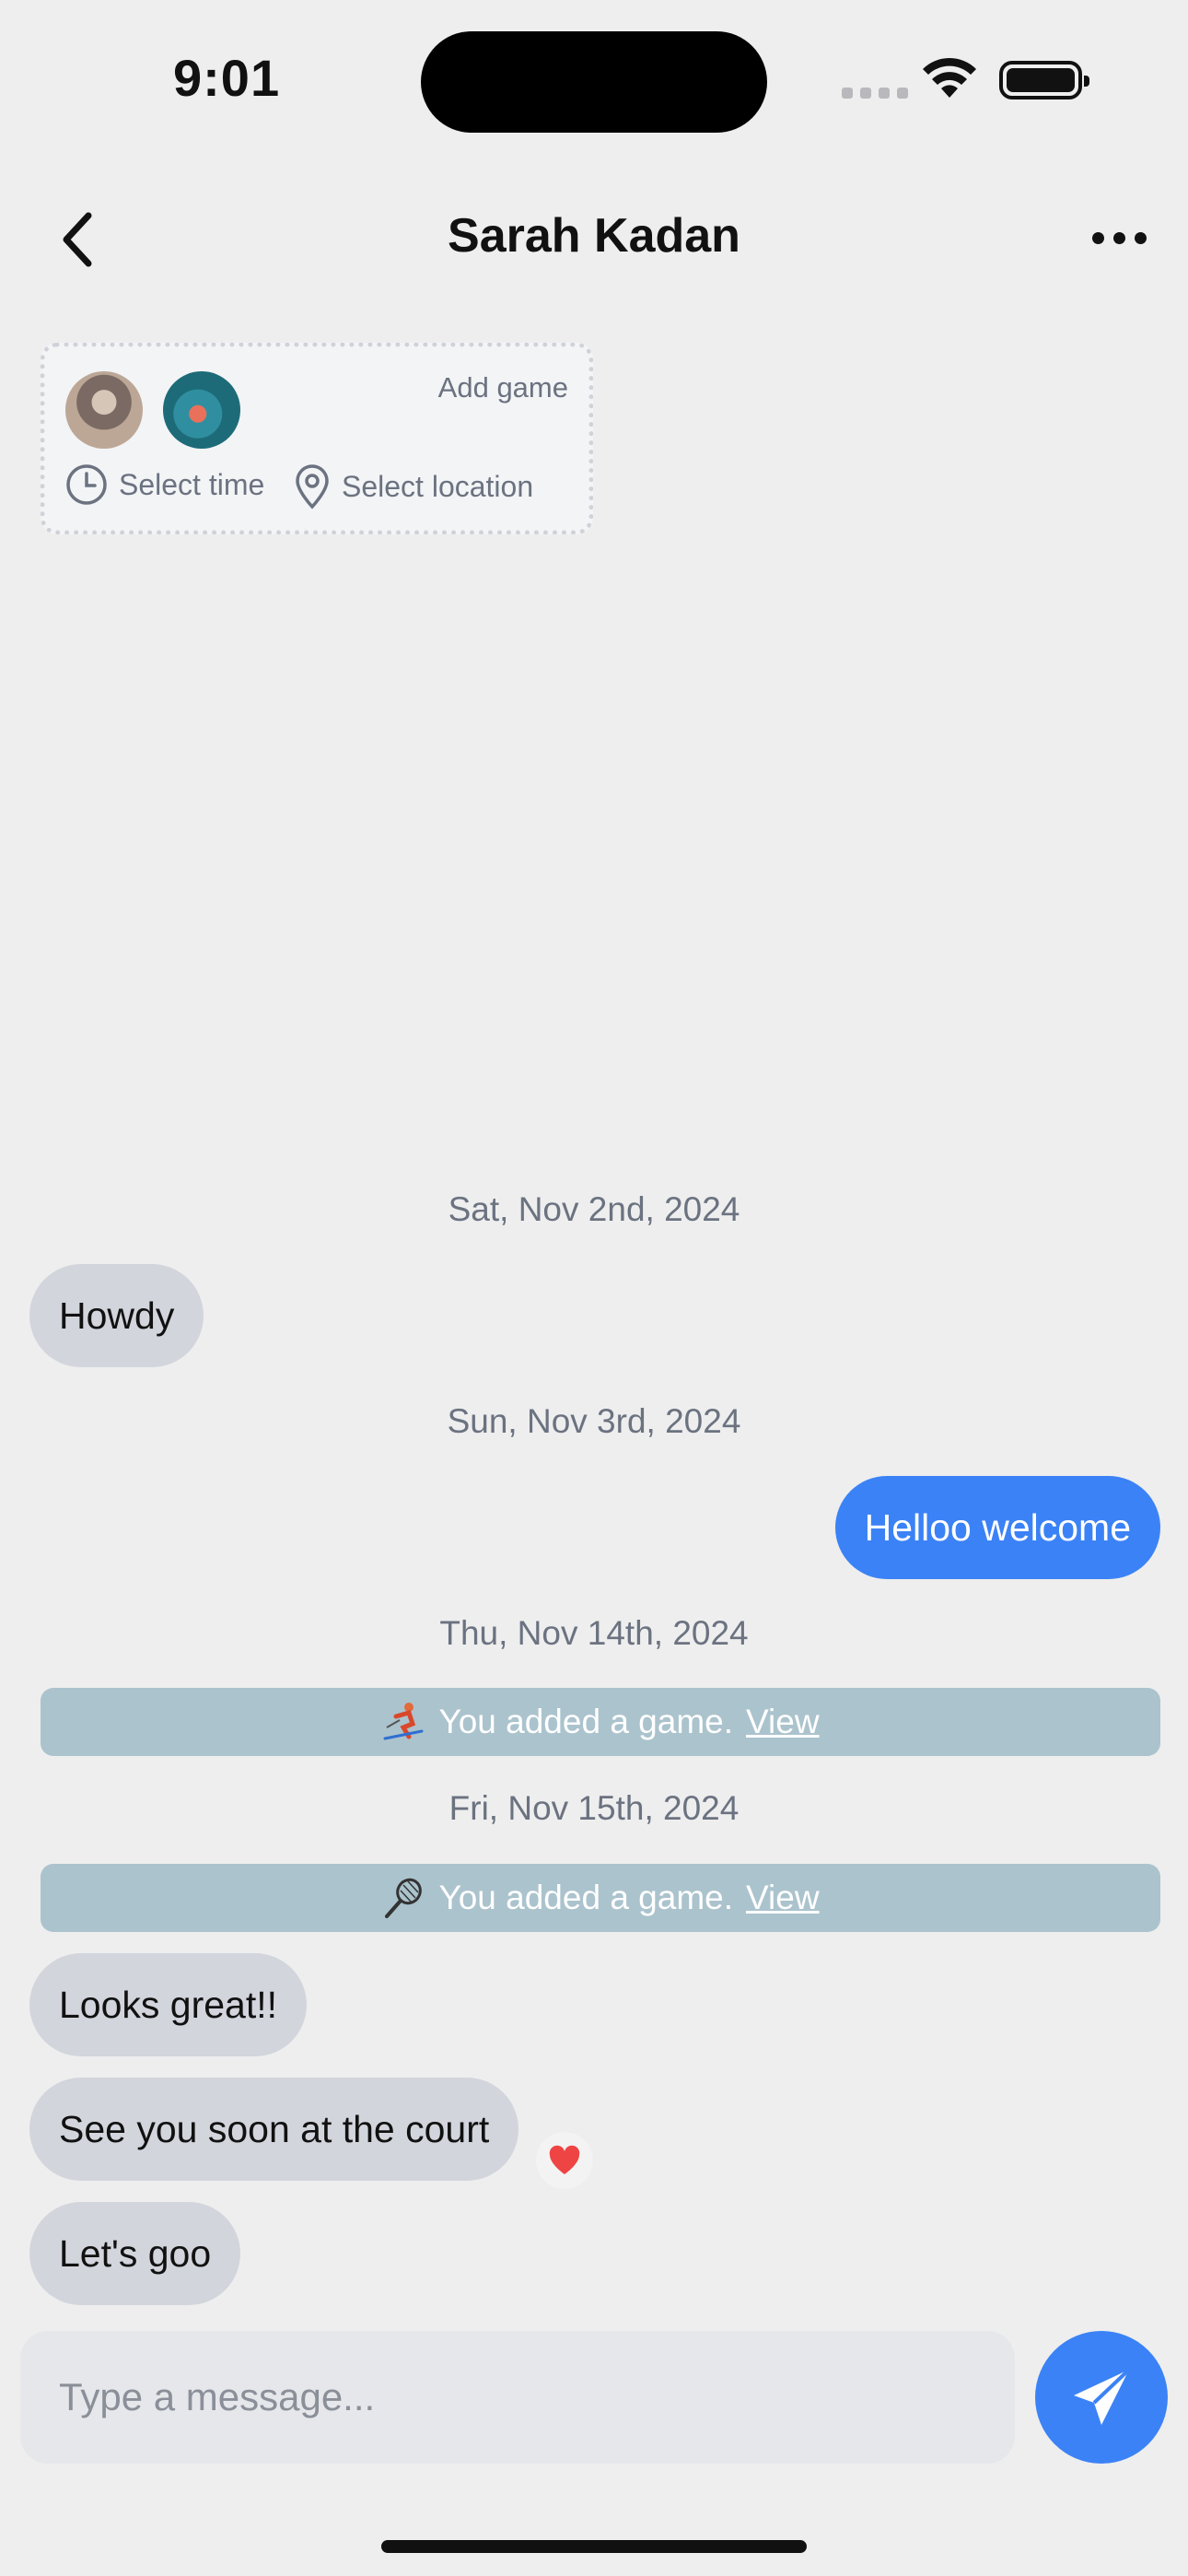 The image size is (1188, 2576). I want to click on dynamic-island, so click(594, 82).